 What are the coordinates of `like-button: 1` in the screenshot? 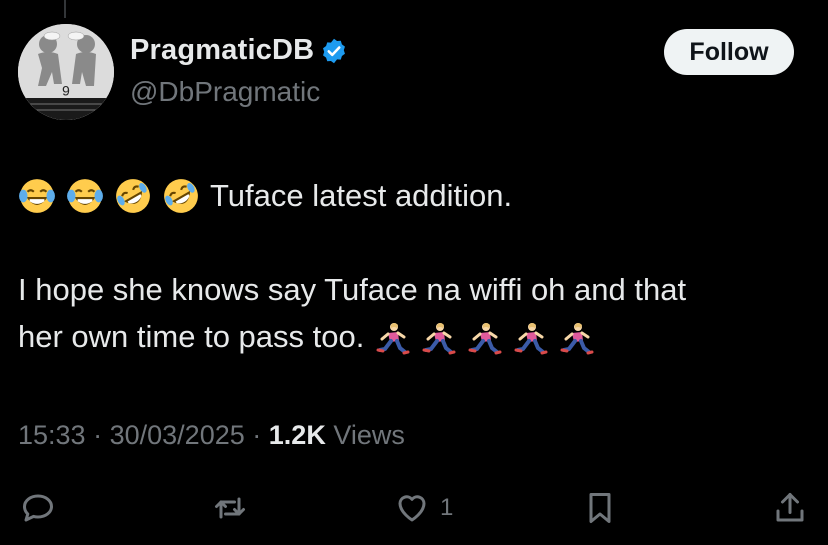 It's located at (423, 508).